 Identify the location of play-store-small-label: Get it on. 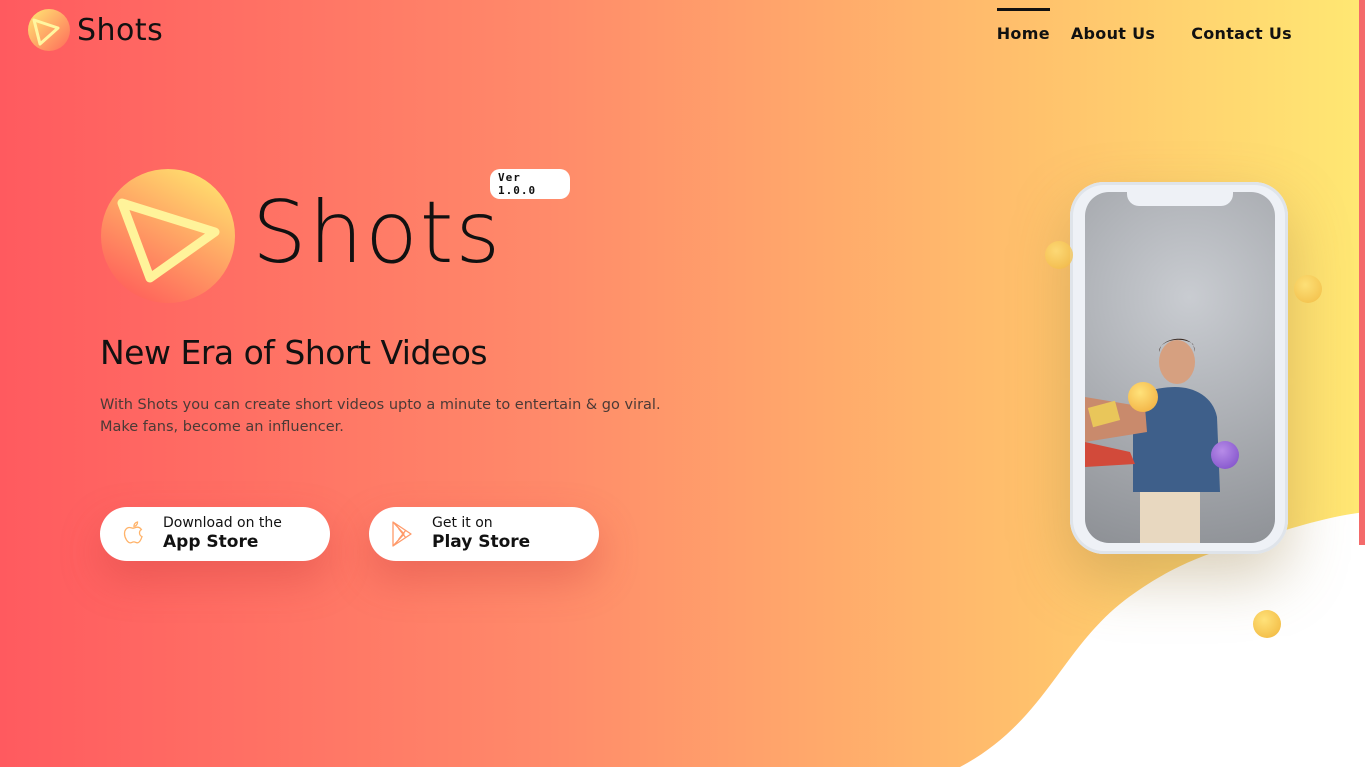
(462, 523).